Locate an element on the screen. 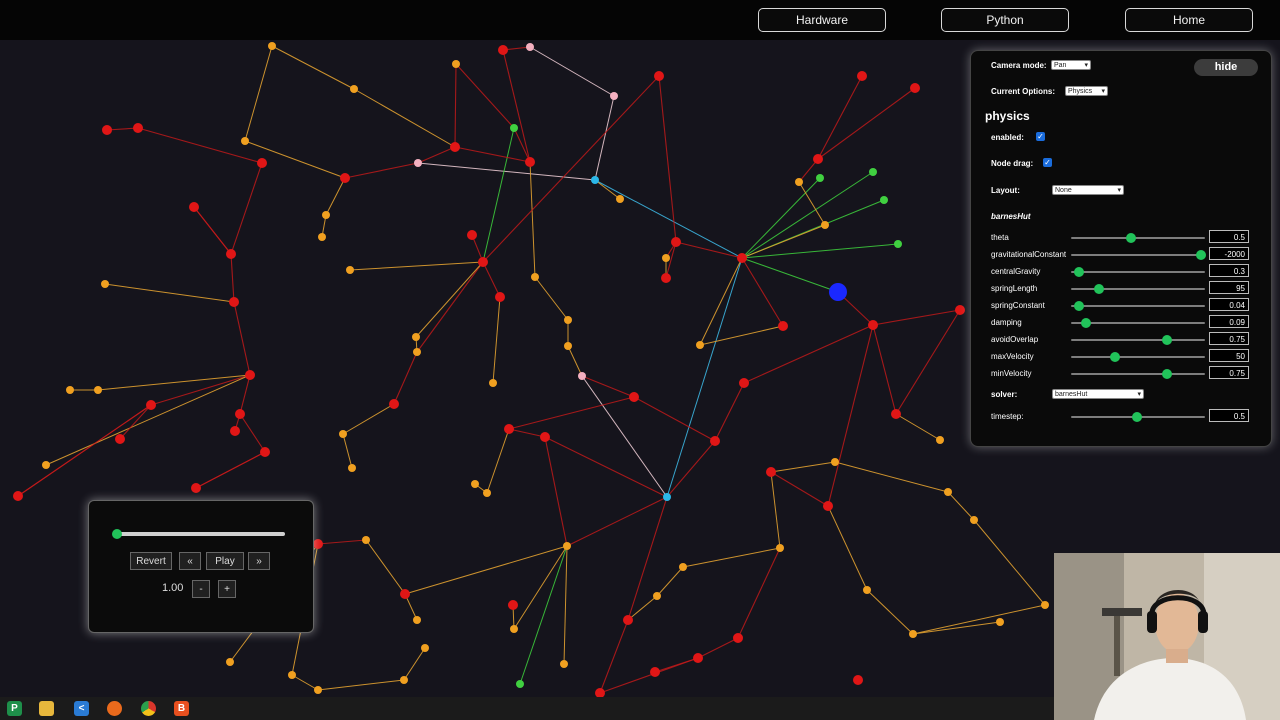 The image size is (1280, 720). param-slider-theta is located at coordinates (1138, 238).